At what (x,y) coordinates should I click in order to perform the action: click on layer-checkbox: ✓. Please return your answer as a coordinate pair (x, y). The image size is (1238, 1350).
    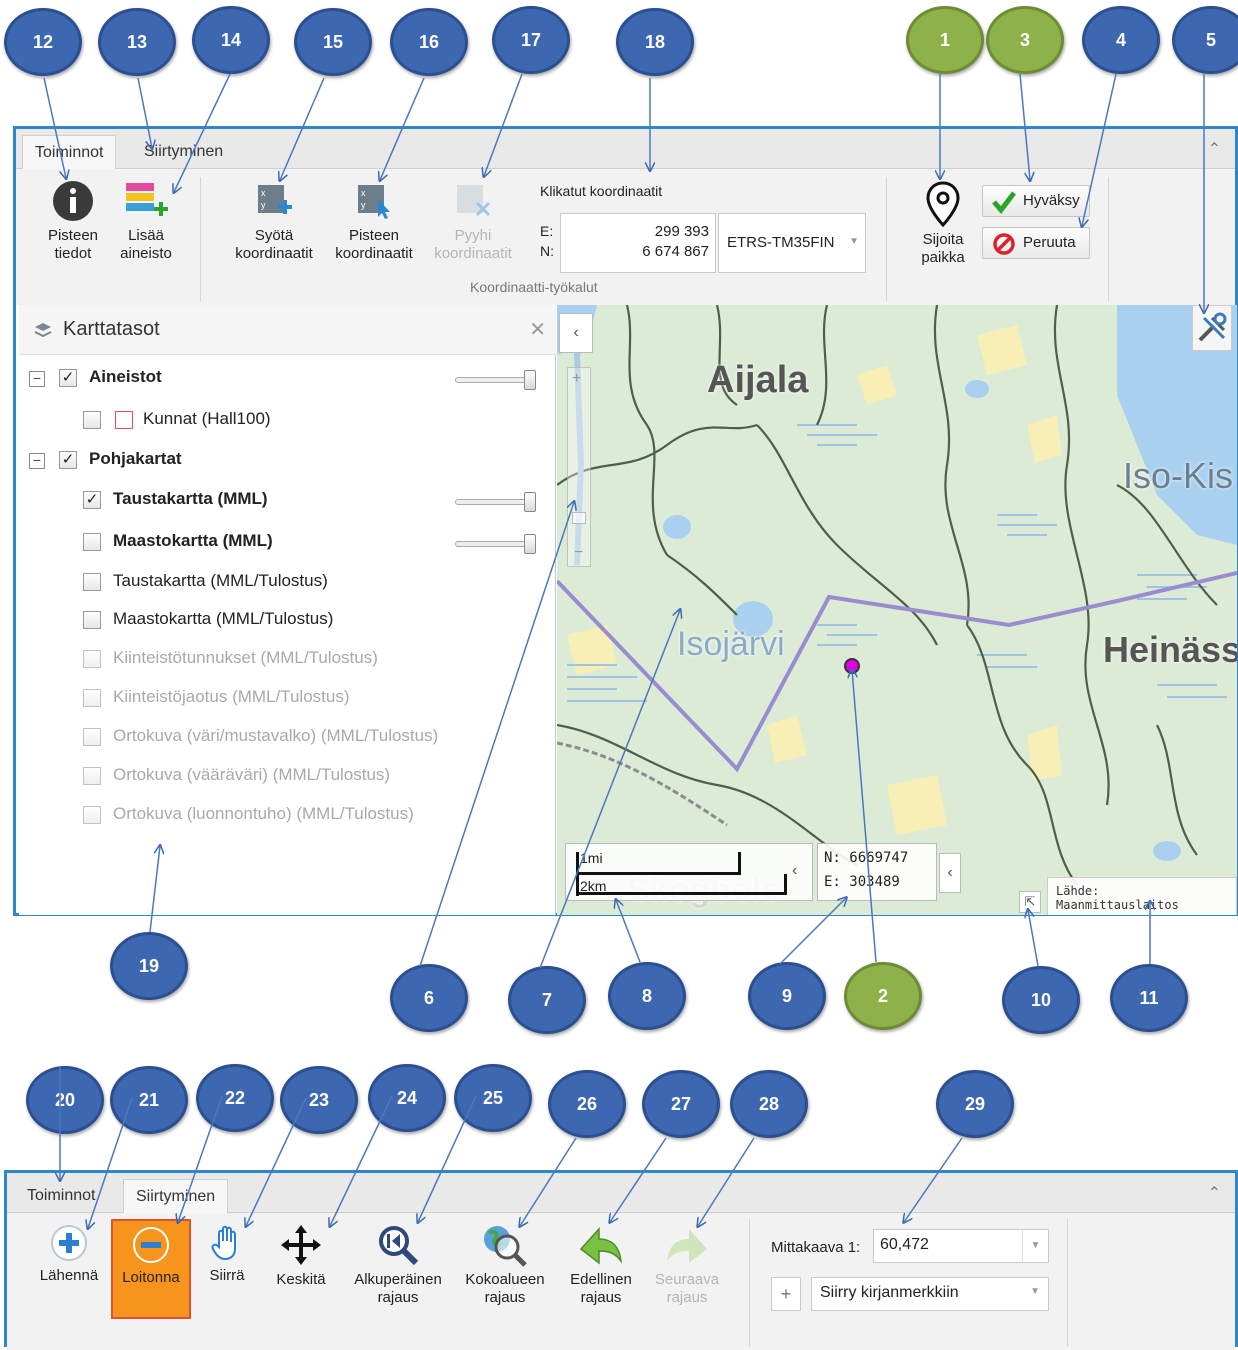
    Looking at the image, I should click on (92, 500).